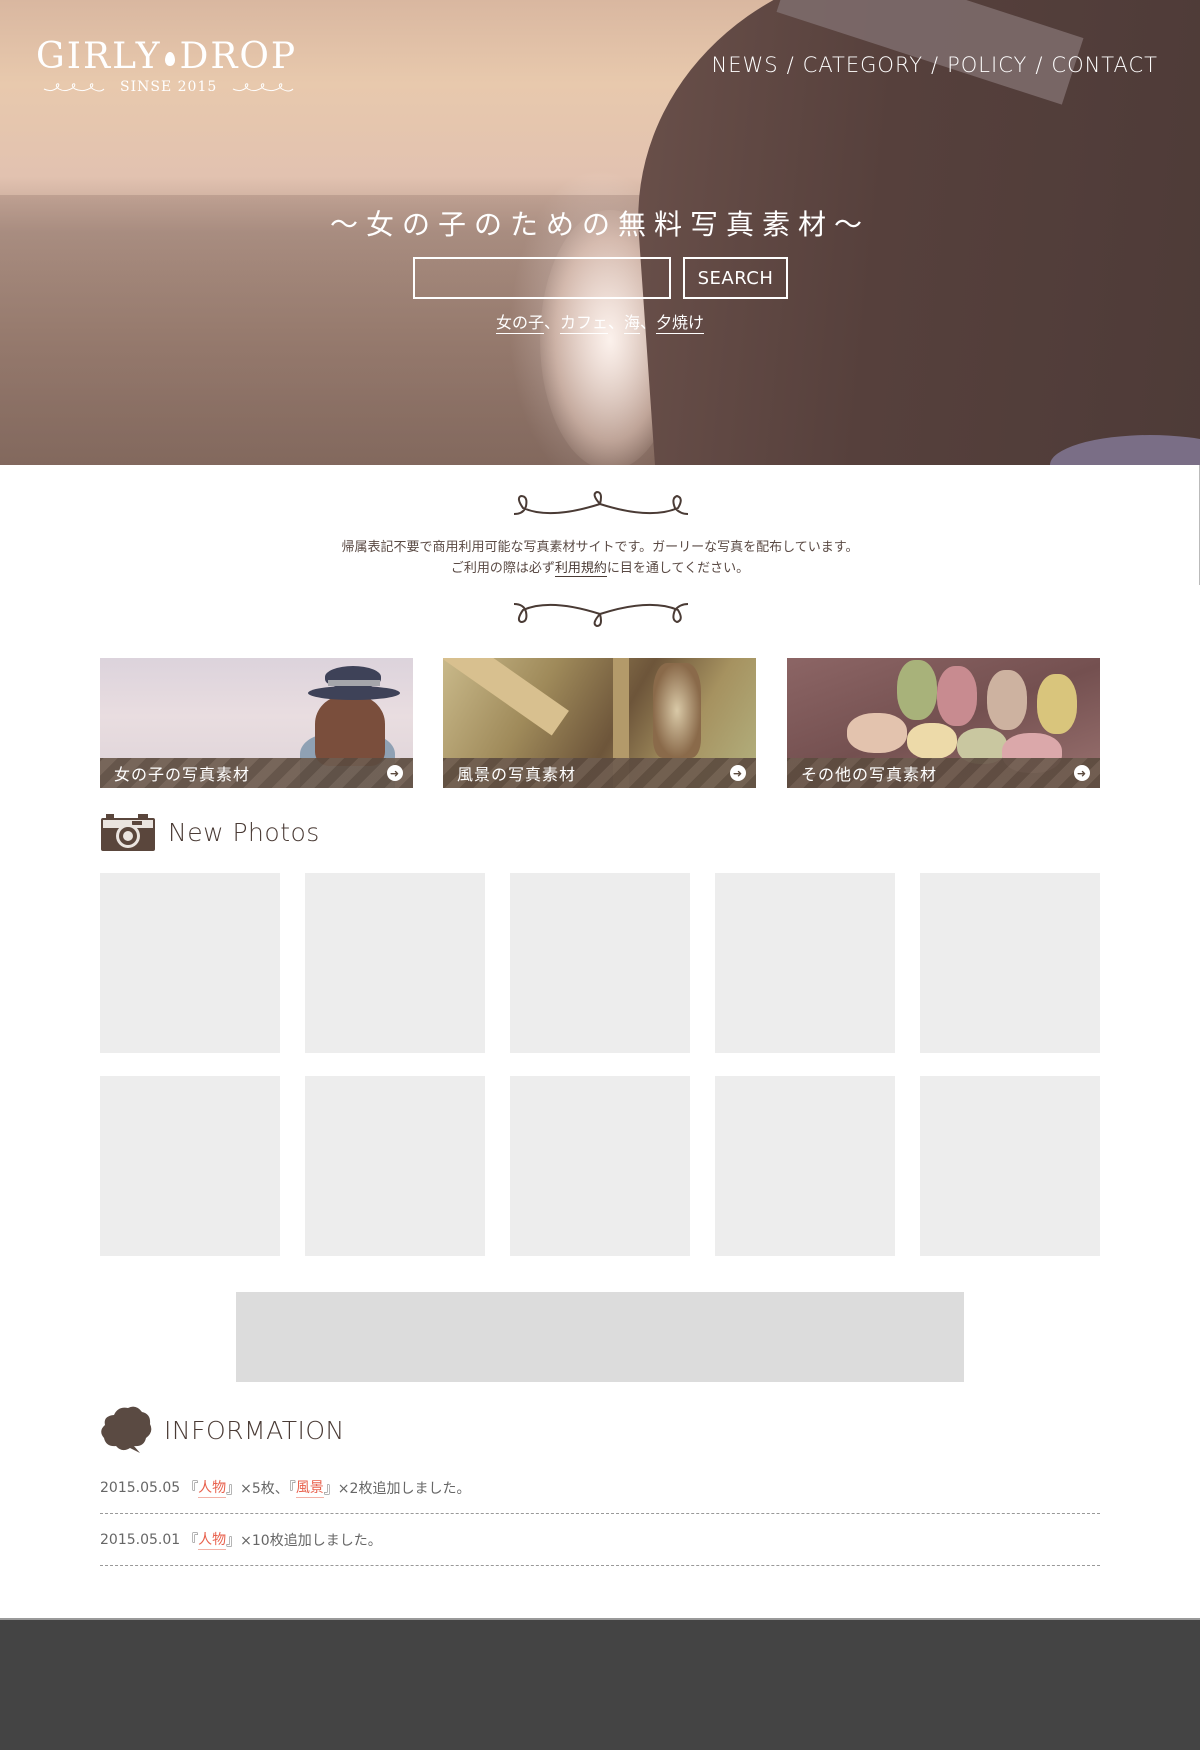  I want to click on hero-tagline: 〜女の子のための無料写真素材〜, so click(599, 224).